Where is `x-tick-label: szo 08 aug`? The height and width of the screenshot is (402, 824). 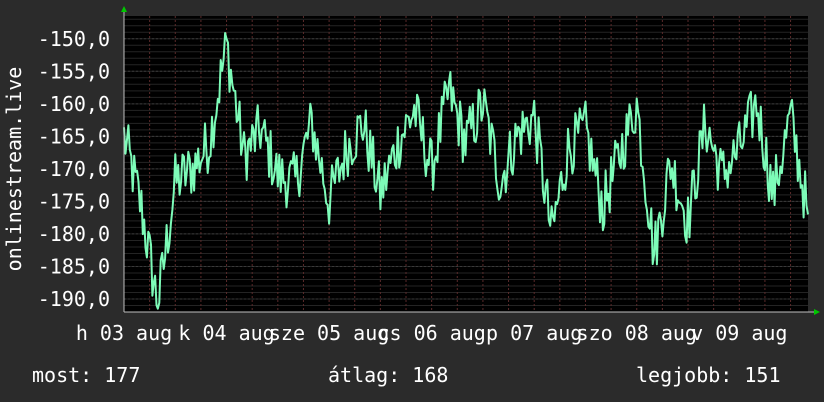
x-tick-label: szo 08 aug is located at coordinates (637, 333).